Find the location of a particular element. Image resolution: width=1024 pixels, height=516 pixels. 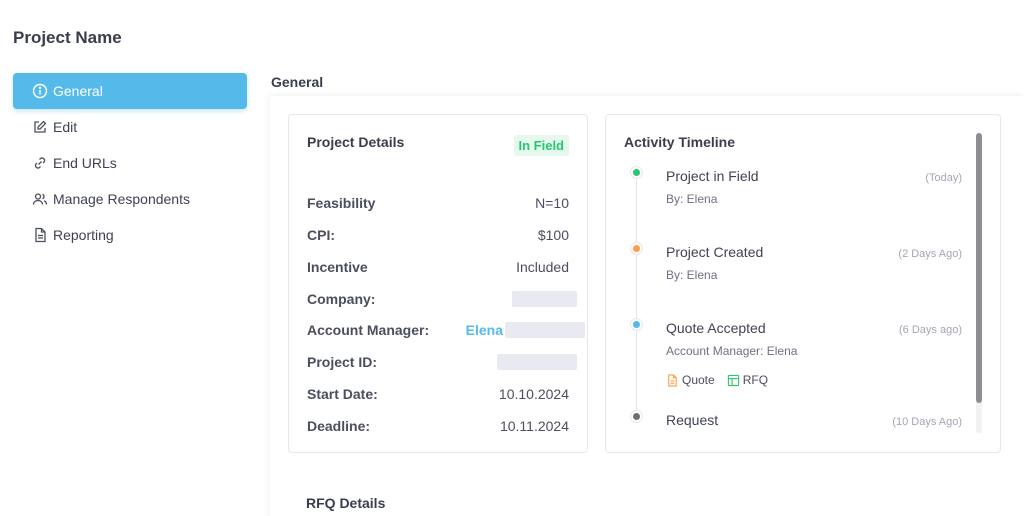

detail-value: 10.10.2024 is located at coordinates (533, 394).